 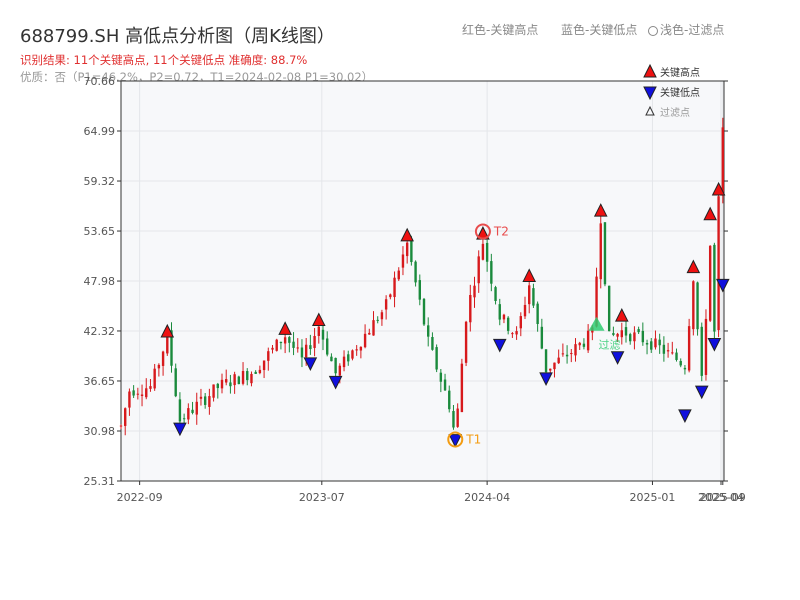 I want to click on legend-label: 关键高点, so click(x=680, y=72).